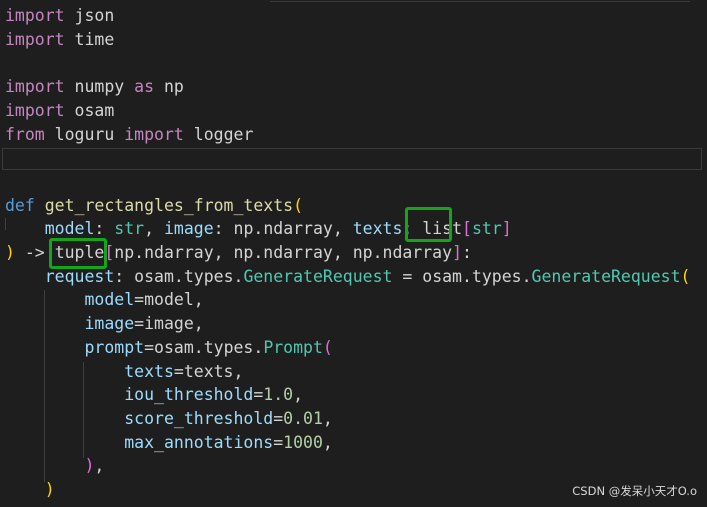 The height and width of the screenshot is (507, 707). What do you see at coordinates (20, 205) in the screenshot?
I see `code-token: def` at bounding box center [20, 205].